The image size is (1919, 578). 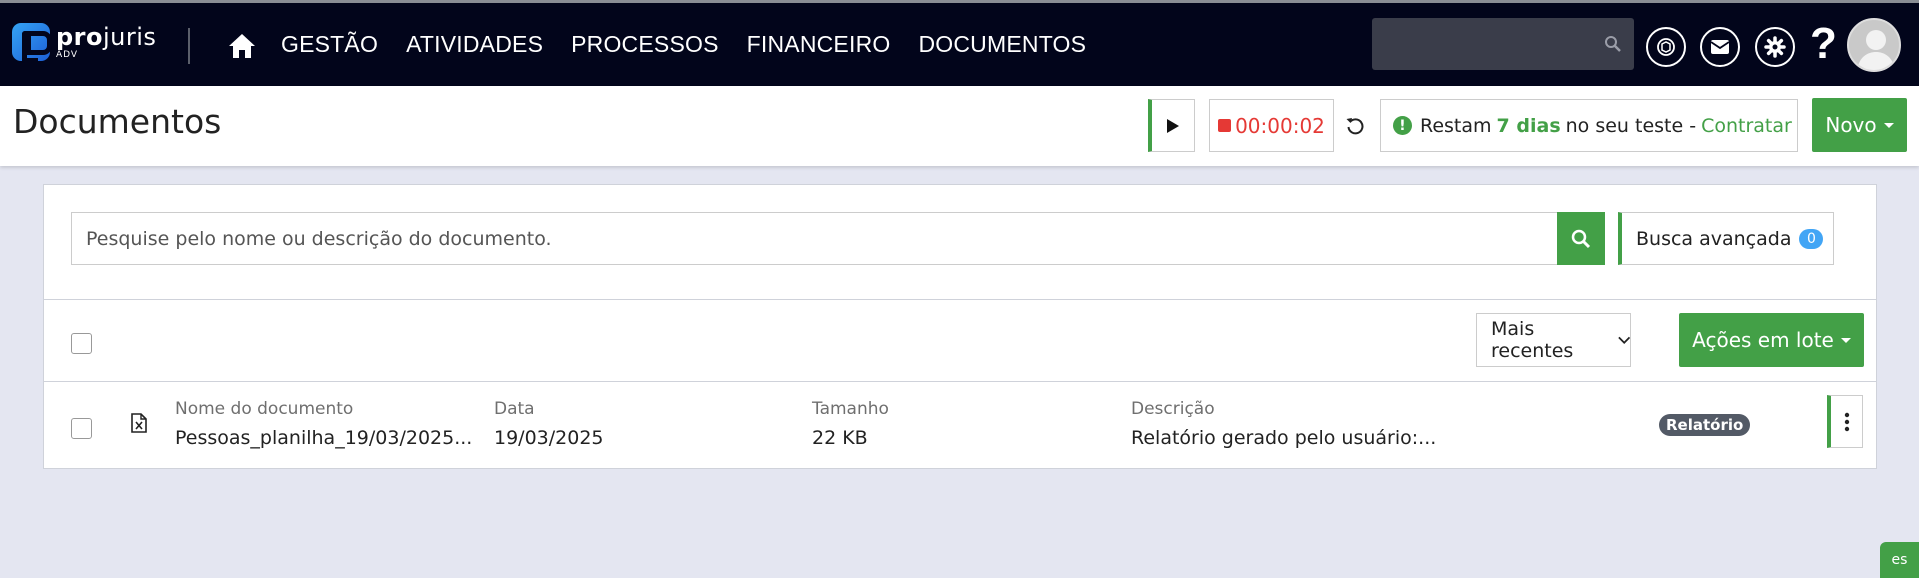 I want to click on contratar-link: Contratar, so click(x=1746, y=126).